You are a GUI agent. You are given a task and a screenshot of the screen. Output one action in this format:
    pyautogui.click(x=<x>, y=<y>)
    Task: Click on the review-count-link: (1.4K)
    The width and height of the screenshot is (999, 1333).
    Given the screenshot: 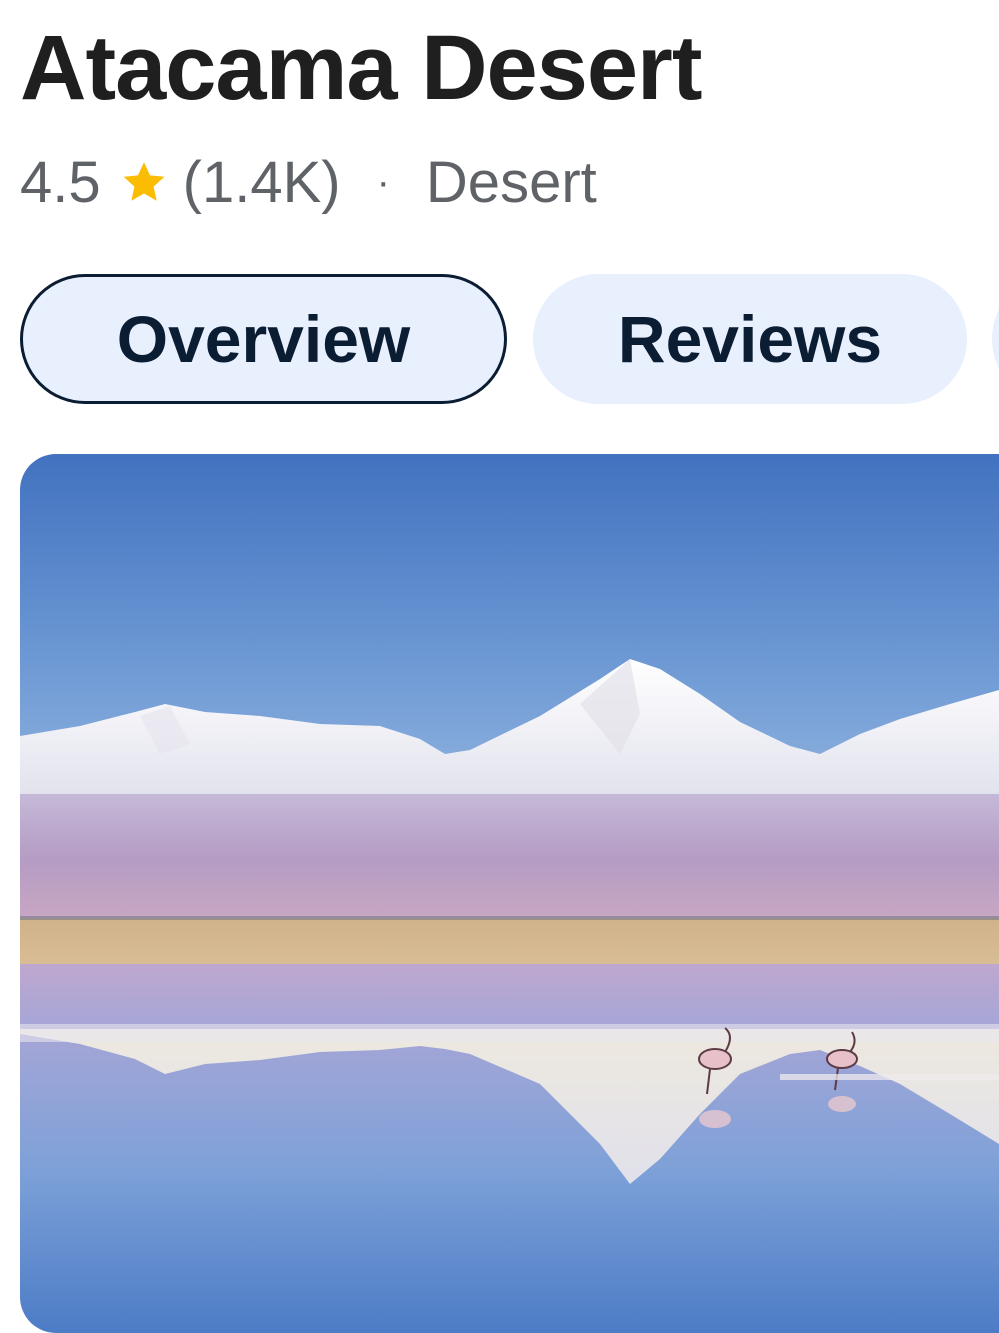 What is the action you would take?
    pyautogui.click(x=262, y=182)
    